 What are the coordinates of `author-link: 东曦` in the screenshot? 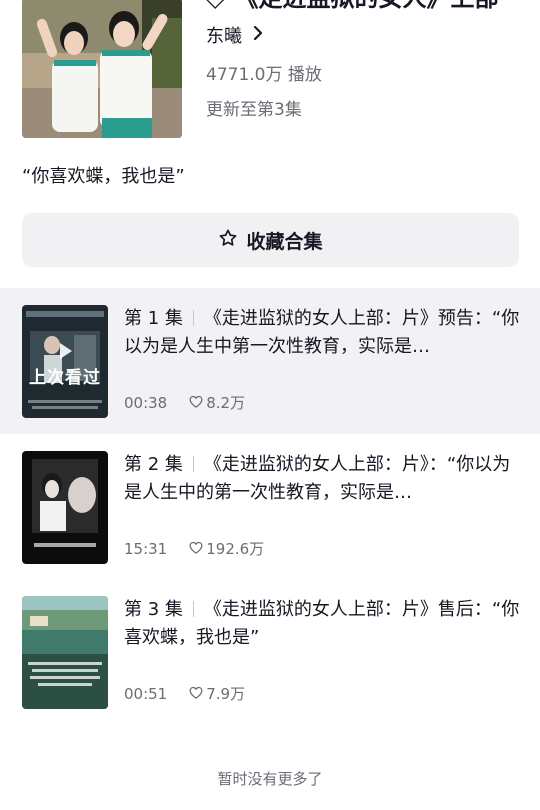 It's located at (235, 35).